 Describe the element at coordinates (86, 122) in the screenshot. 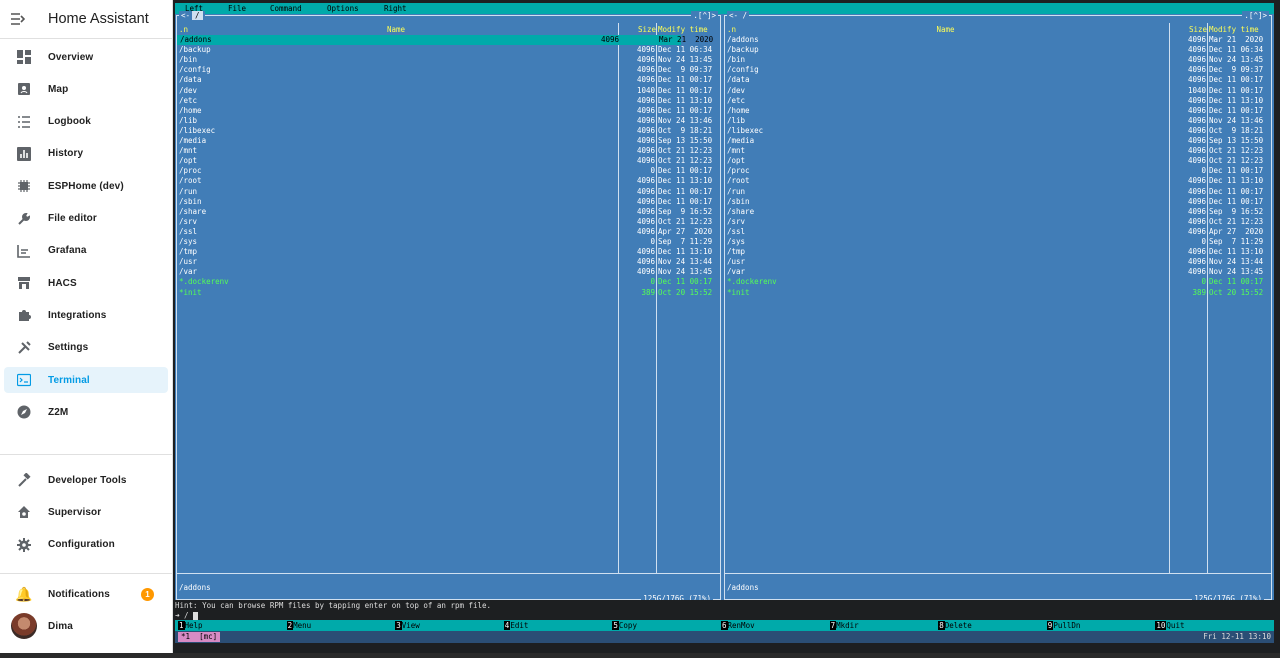

I see `sidebar-item-logbook: Logbook` at that location.